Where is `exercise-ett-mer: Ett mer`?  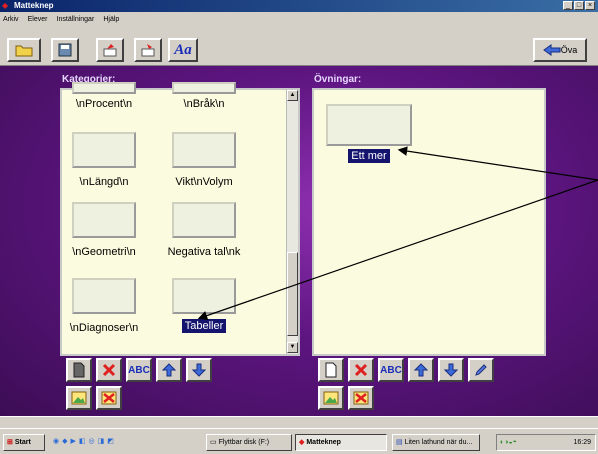 exercise-ett-mer: Ett mer is located at coordinates (369, 156).